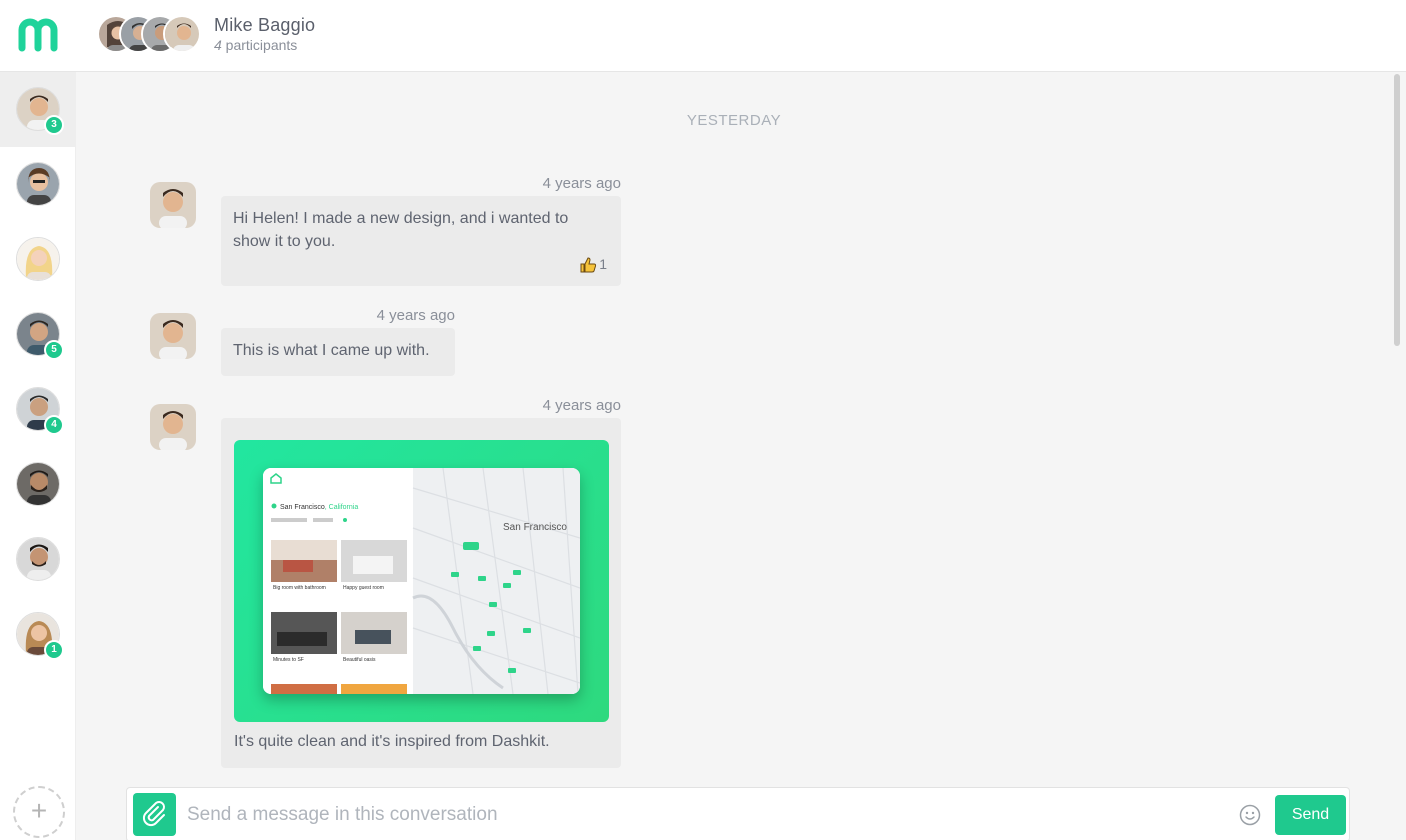 The image size is (1406, 840). I want to click on add-room-button: +, so click(39, 812).